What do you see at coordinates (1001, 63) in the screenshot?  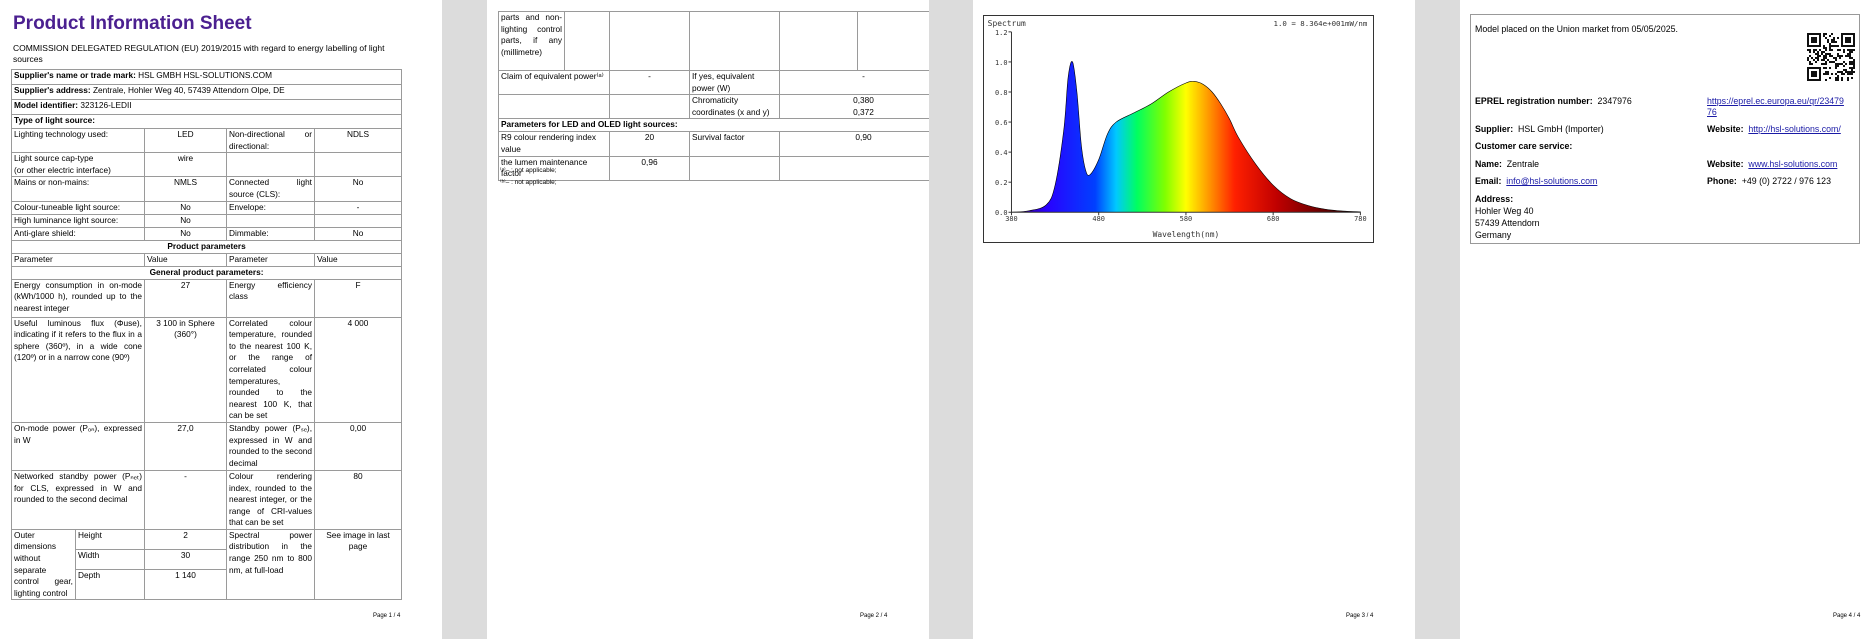 I see `y-tick-label: 1.0` at bounding box center [1001, 63].